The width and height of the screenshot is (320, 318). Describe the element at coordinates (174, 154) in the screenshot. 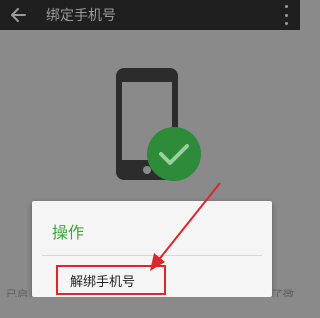

I see `check-badge-icon` at that location.